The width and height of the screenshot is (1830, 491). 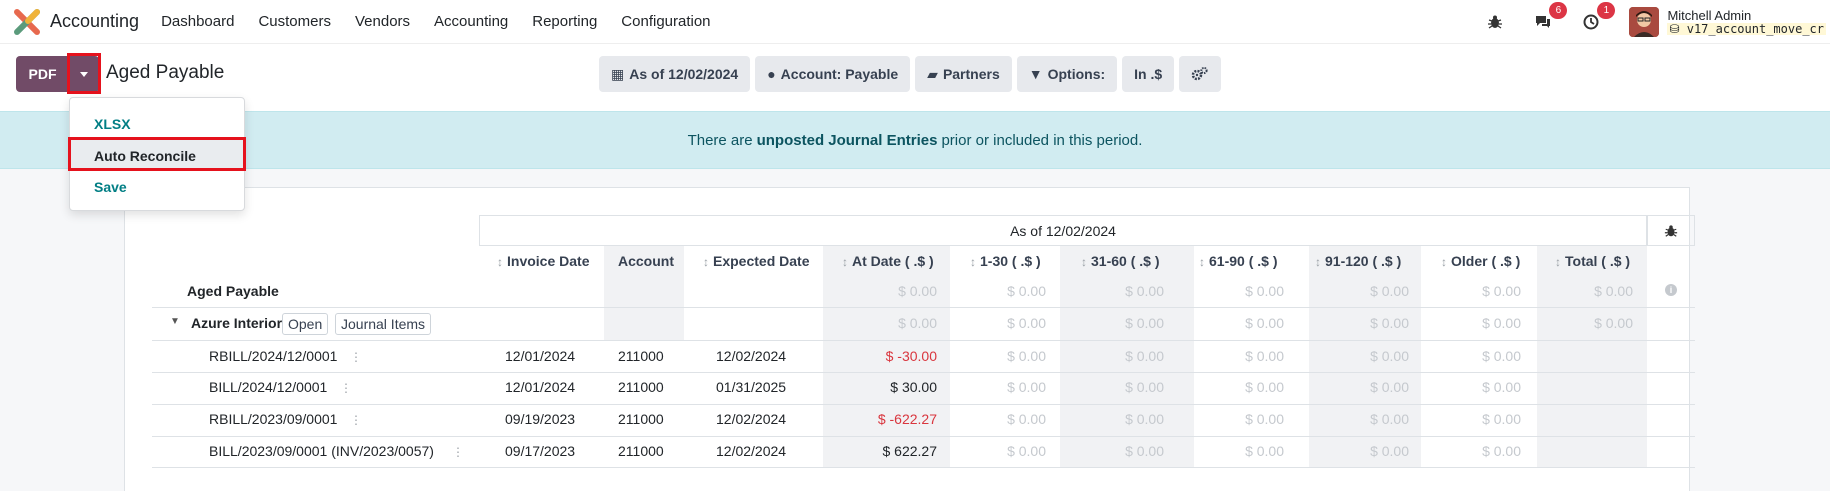 I want to click on line-at-date: $ 622.27, so click(x=910, y=451).